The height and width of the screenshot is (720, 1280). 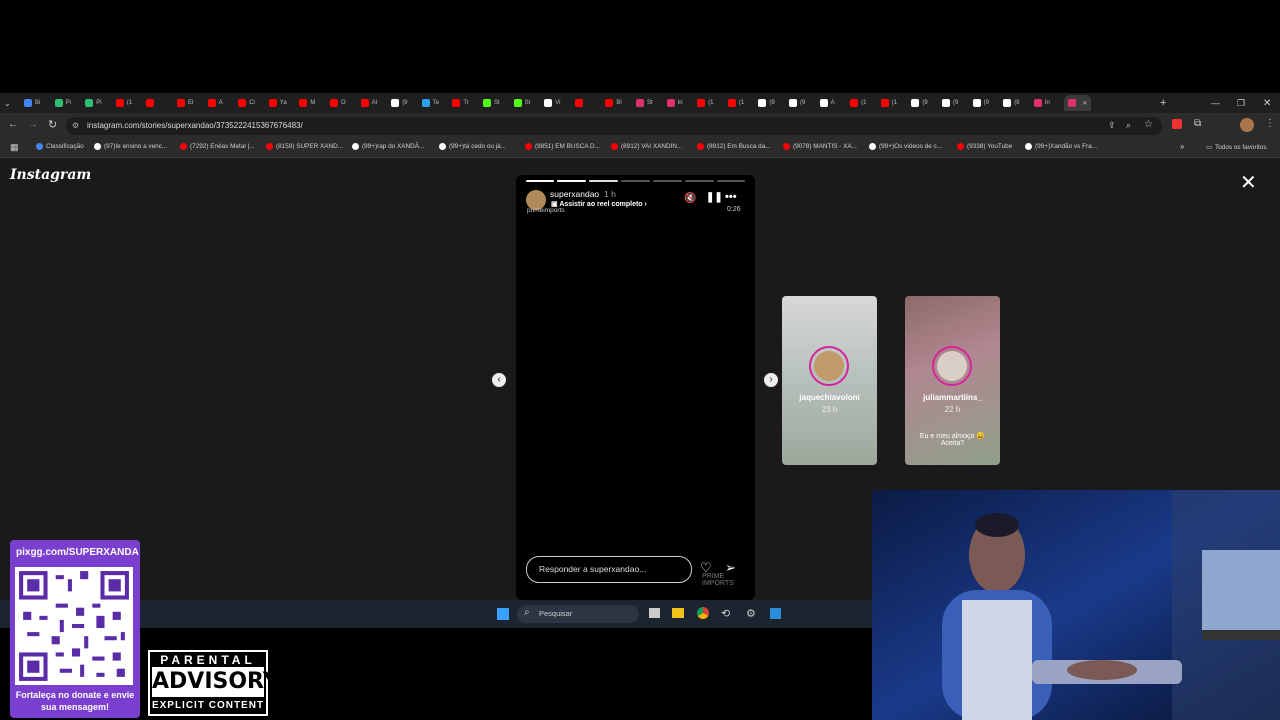 What do you see at coordinates (714, 197) in the screenshot?
I see `pause-icon: ❚❚` at bounding box center [714, 197].